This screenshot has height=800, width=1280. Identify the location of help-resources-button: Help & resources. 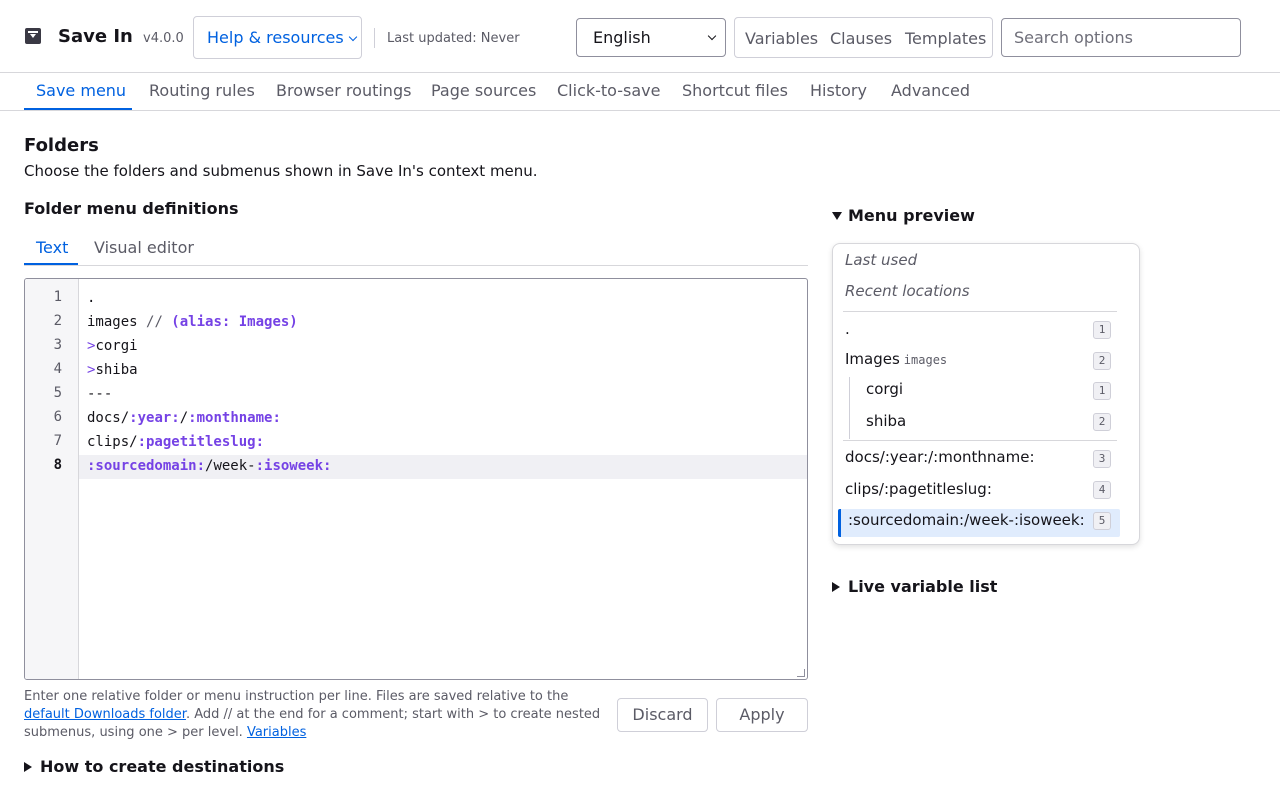
(277, 37).